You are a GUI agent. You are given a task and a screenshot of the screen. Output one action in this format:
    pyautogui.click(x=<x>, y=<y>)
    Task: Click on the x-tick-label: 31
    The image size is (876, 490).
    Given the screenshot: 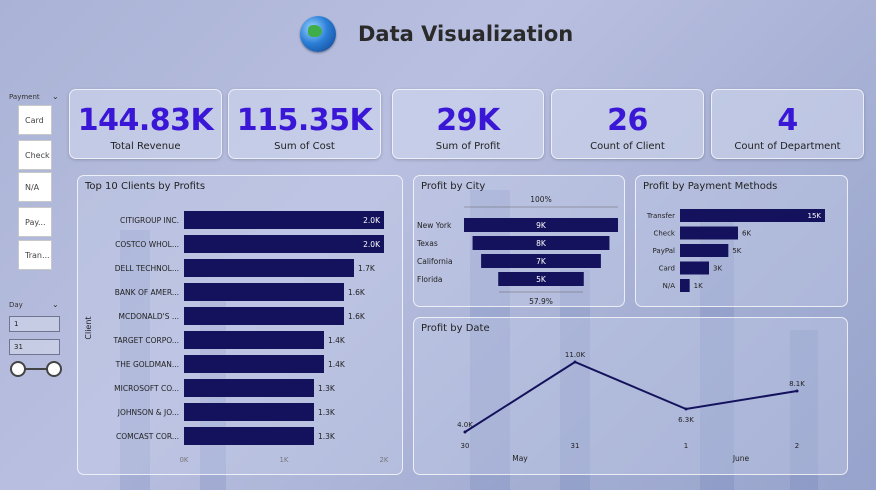 What is the action you would take?
    pyautogui.click(x=575, y=446)
    